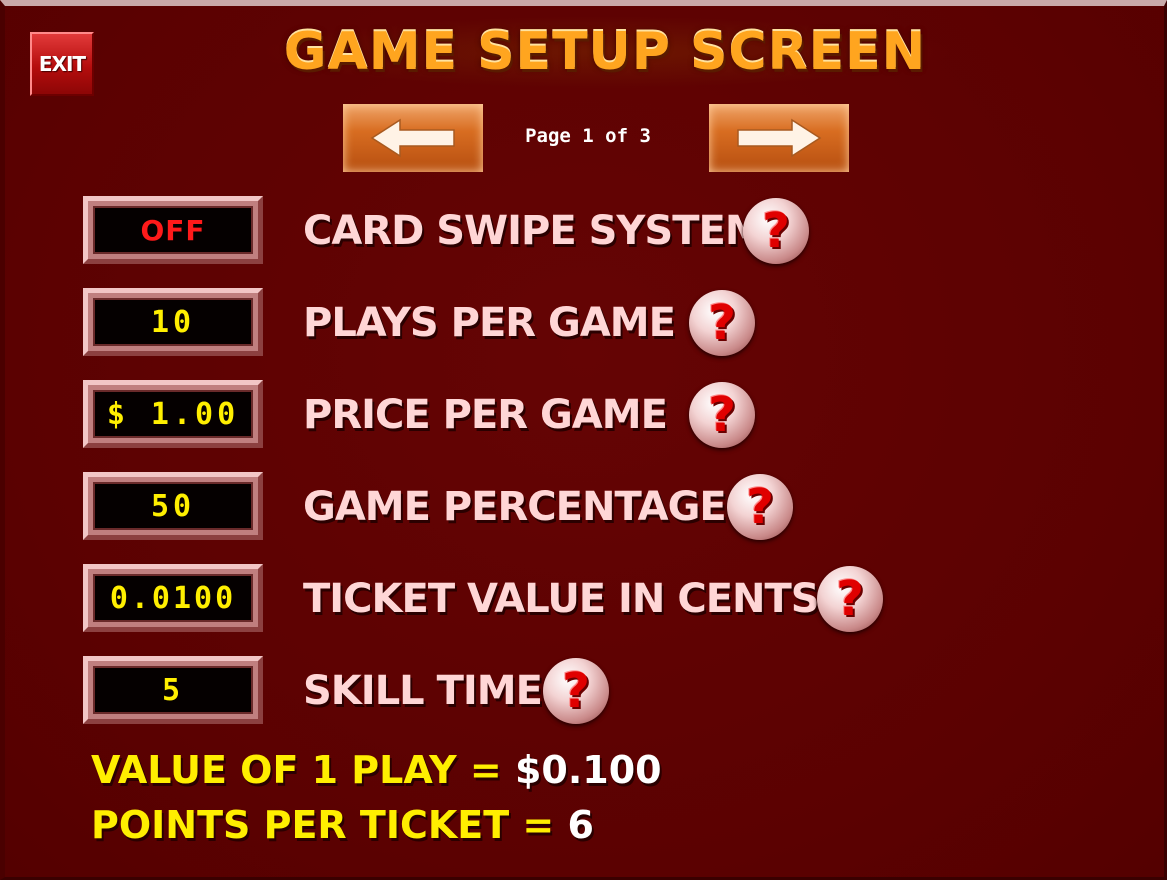  I want to click on setting-row-game-percentage: 50 GAME PERCENTAGE ?, so click(586, 507).